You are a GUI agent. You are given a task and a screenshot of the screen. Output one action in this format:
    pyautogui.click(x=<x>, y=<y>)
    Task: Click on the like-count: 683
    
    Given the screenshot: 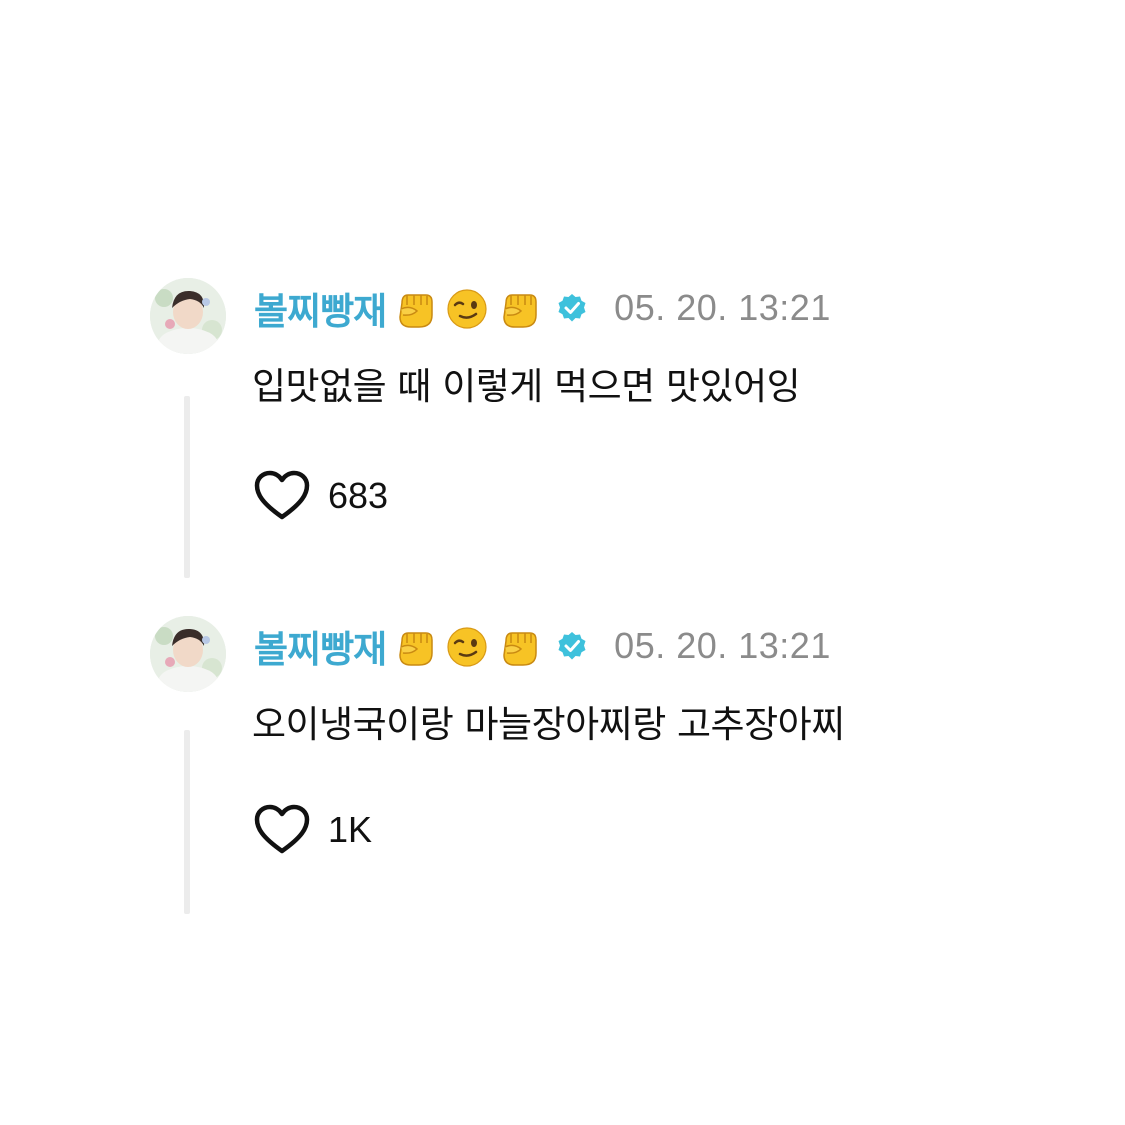 What is the action you would take?
    pyautogui.click(x=358, y=495)
    